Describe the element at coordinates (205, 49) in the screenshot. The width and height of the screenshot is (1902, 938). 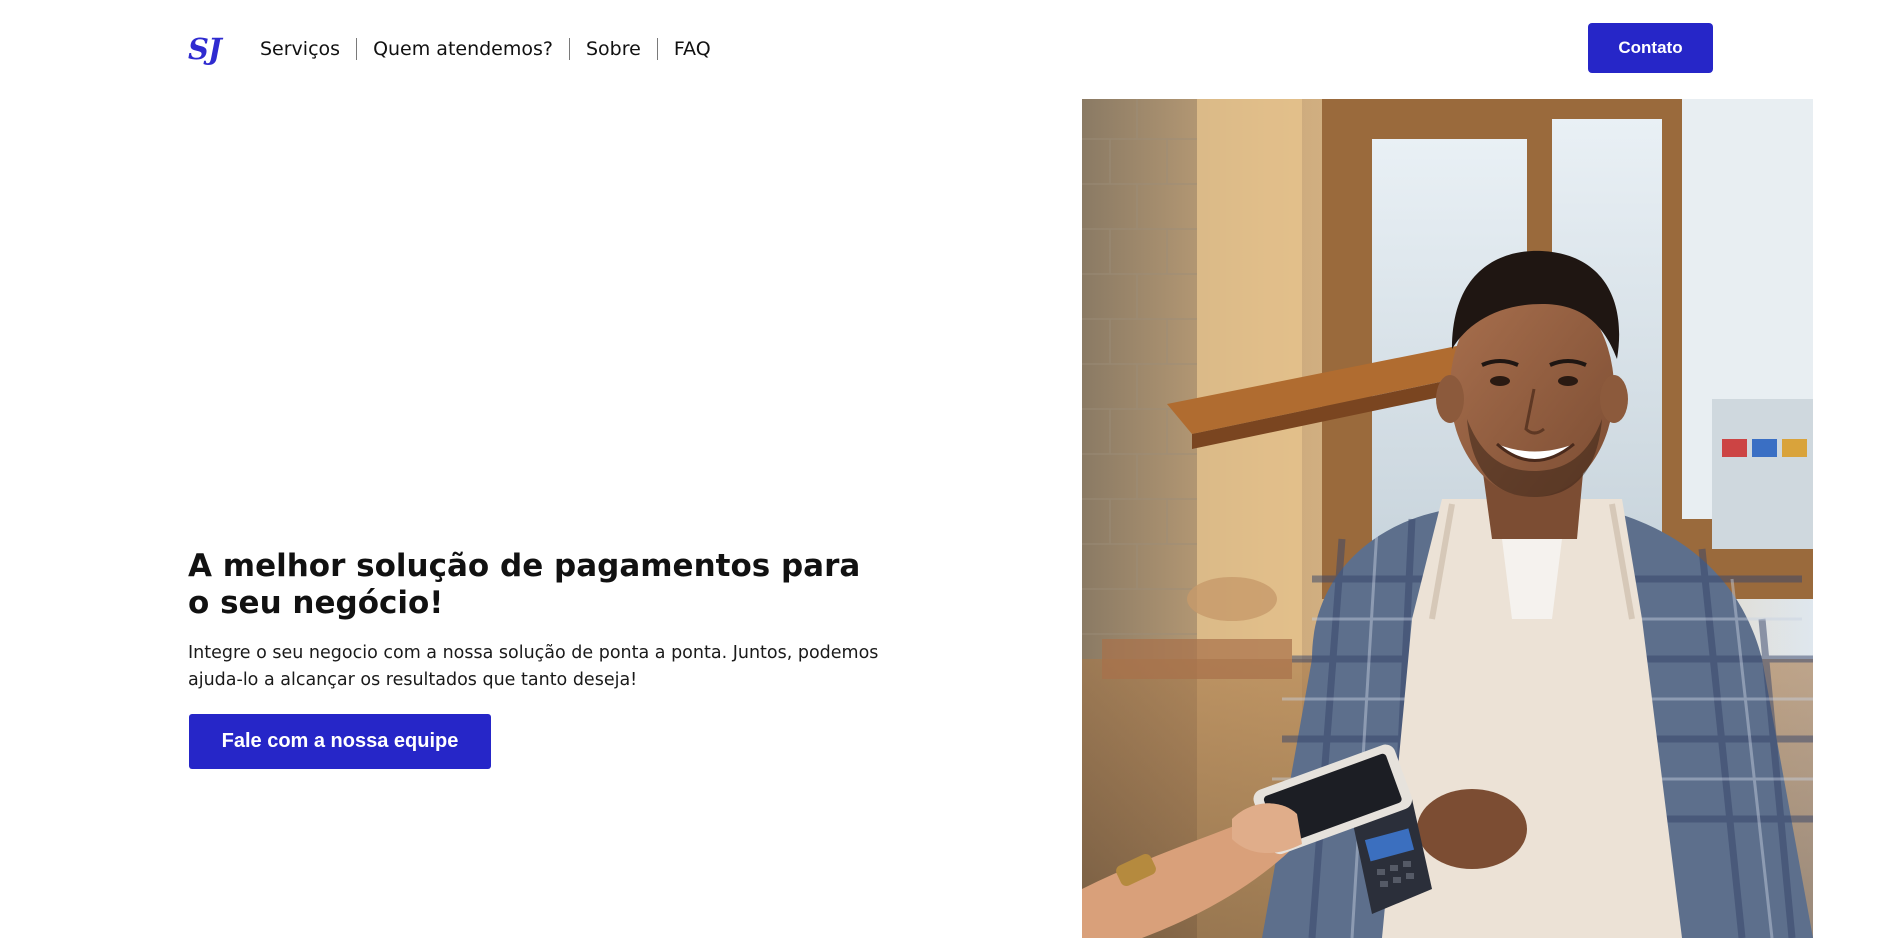
I see `logo: SJ` at that location.